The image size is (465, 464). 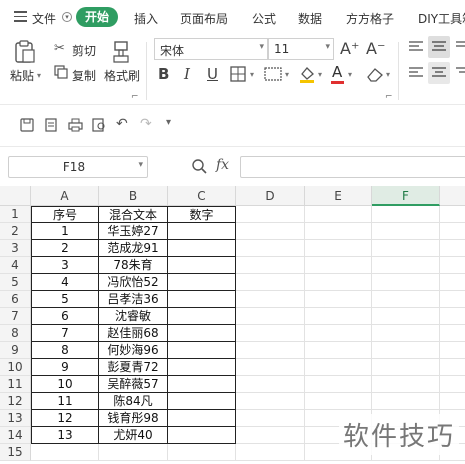 I want to click on zoom-search-icon, so click(x=199, y=166).